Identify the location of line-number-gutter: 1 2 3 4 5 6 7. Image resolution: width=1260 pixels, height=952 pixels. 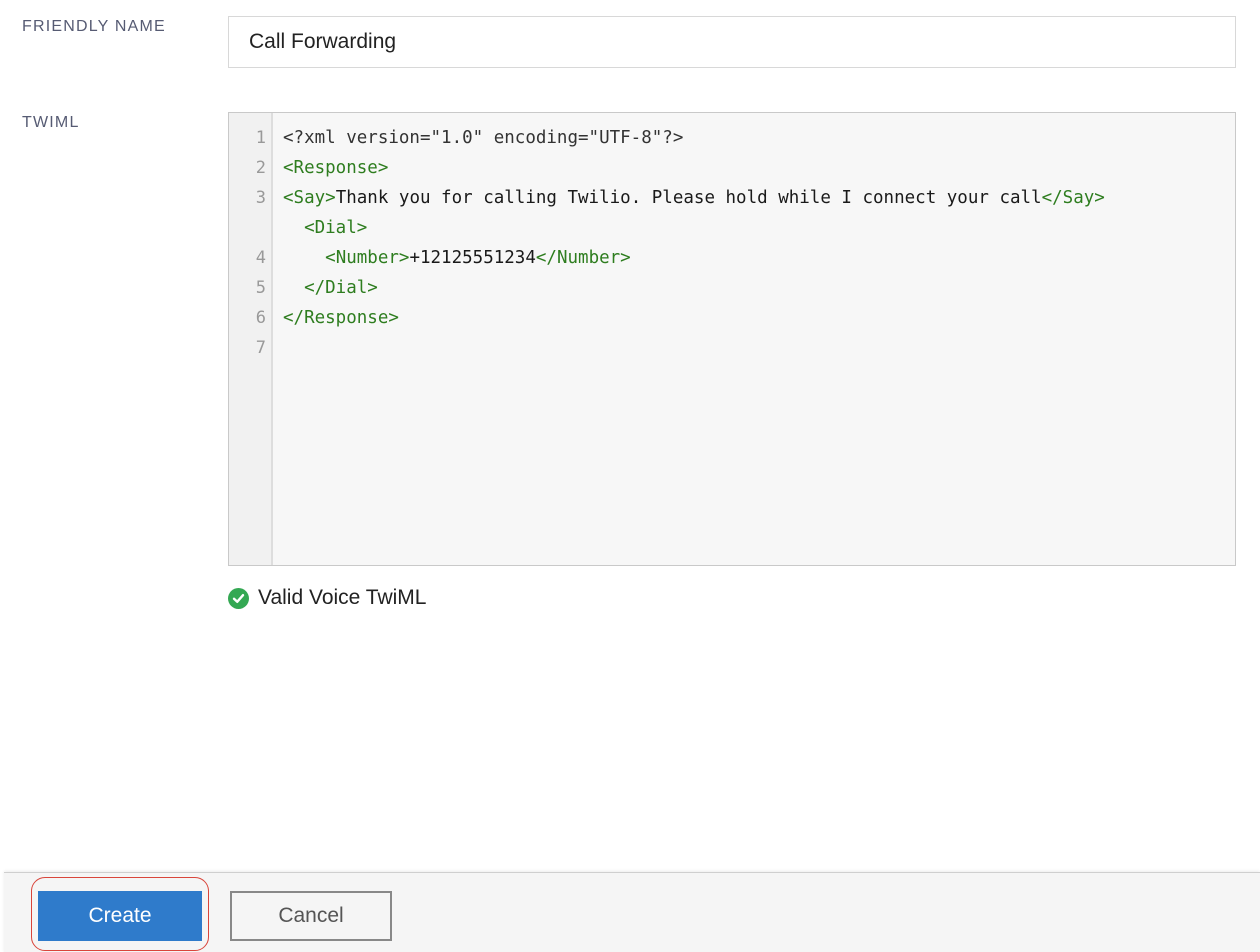
(251, 339).